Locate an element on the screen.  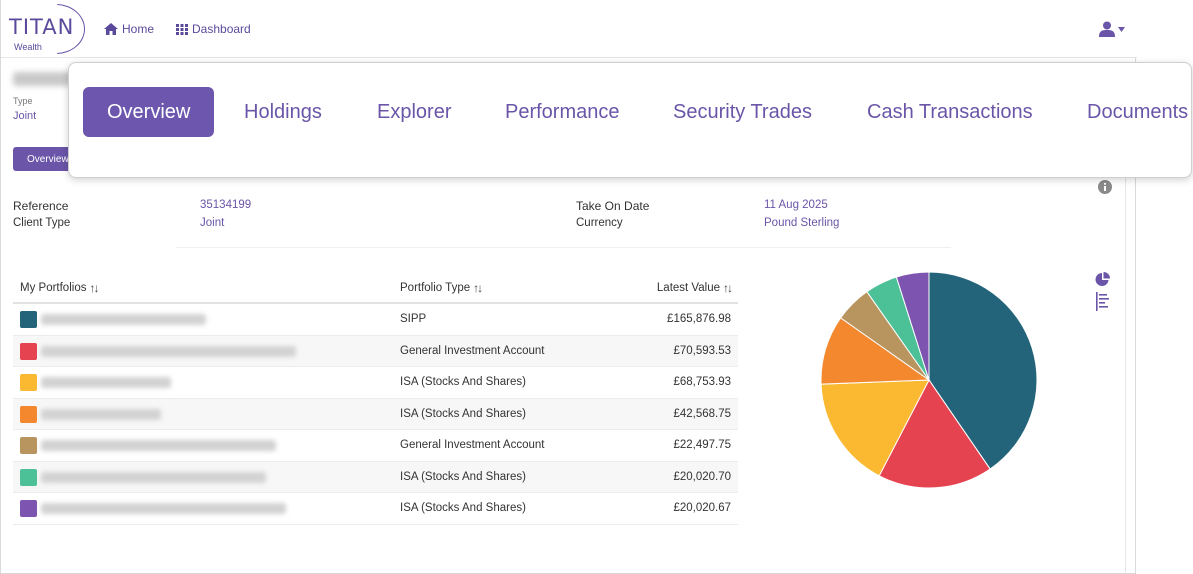
tab-performance: Performance is located at coordinates (562, 112).